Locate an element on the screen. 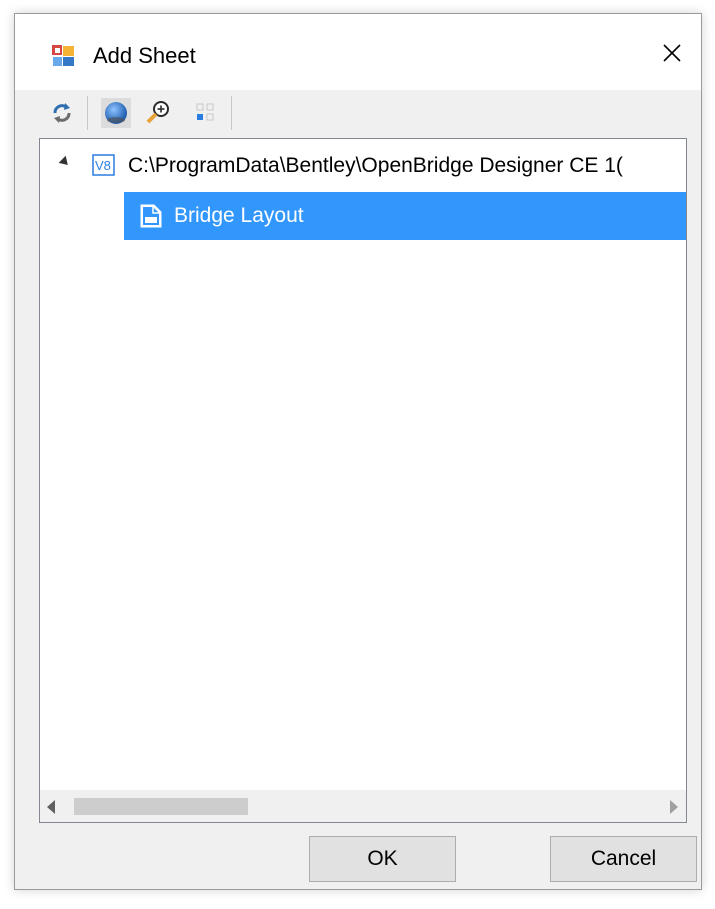 Image resolution: width=715 pixels, height=909 pixels. zoom-in-button is located at coordinates (158, 113).